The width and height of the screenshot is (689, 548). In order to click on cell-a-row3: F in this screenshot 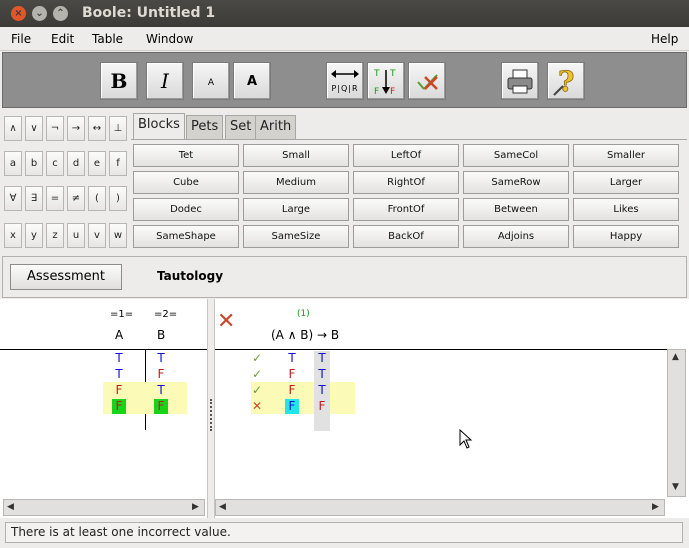, I will do `click(119, 390)`.